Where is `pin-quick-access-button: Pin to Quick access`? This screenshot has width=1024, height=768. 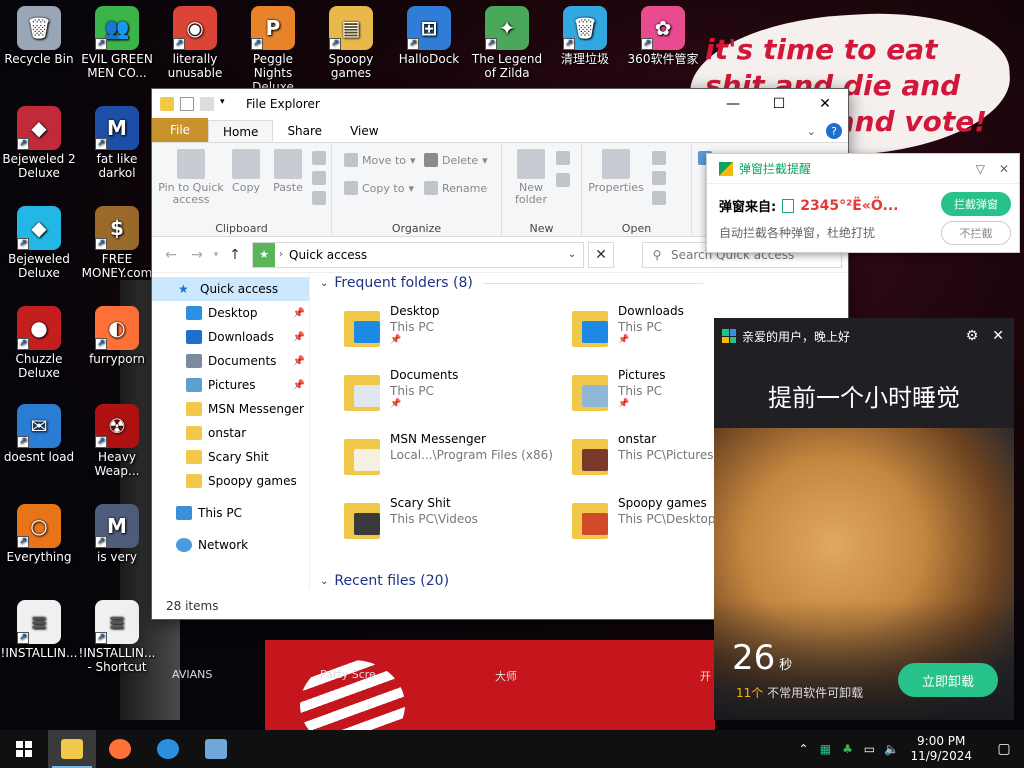 pin-quick-access-button: Pin to Quick access is located at coordinates (191, 177).